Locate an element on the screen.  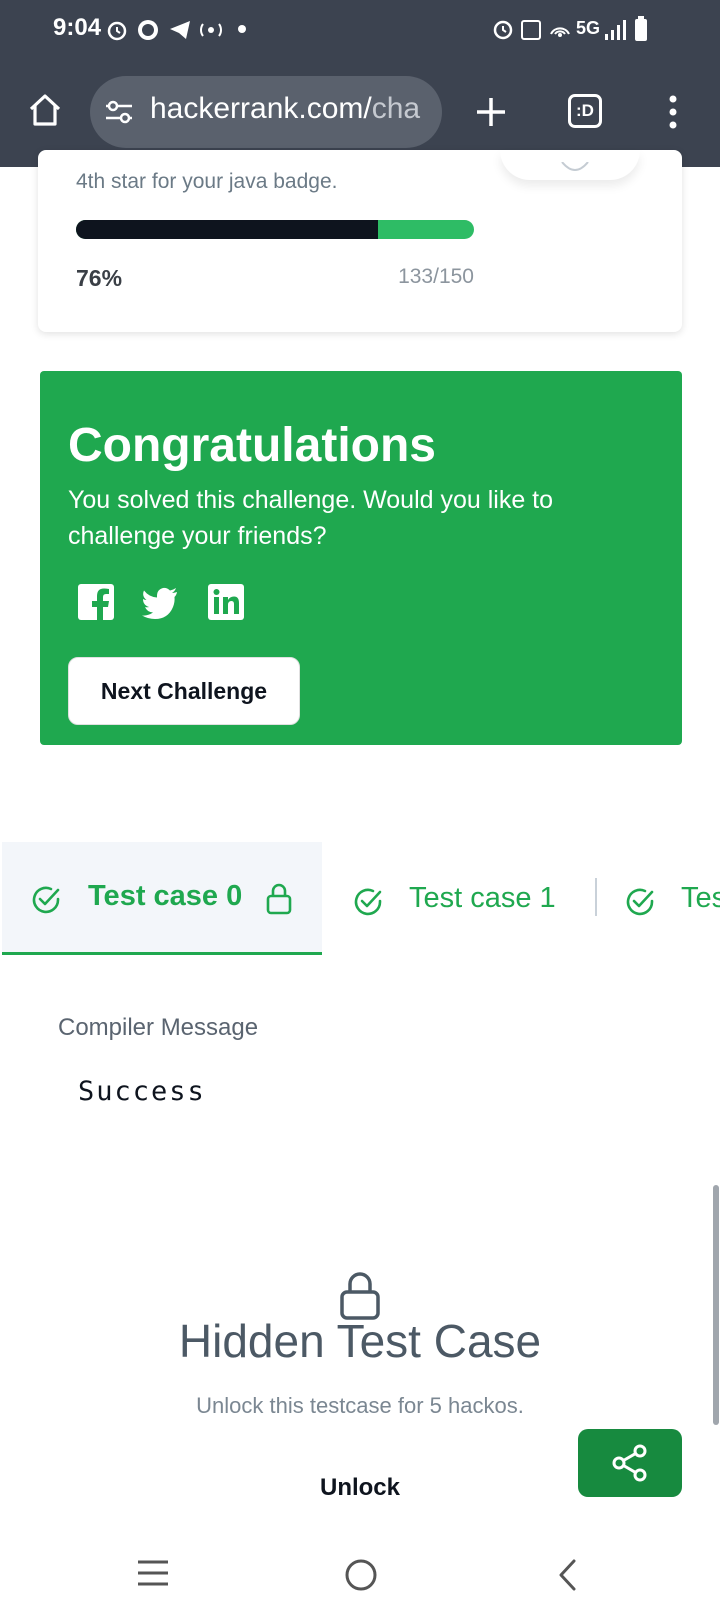
signal-icon is located at coordinates (615, 30).